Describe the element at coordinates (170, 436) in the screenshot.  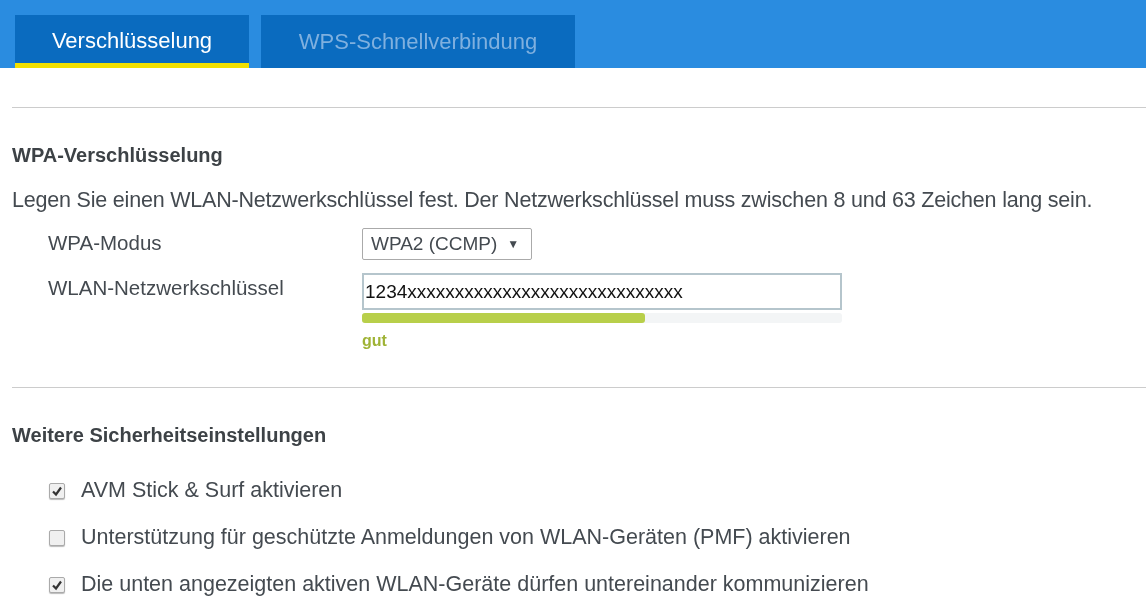
I see `section-heading: Weitere Sicherheitseinstellungen` at that location.